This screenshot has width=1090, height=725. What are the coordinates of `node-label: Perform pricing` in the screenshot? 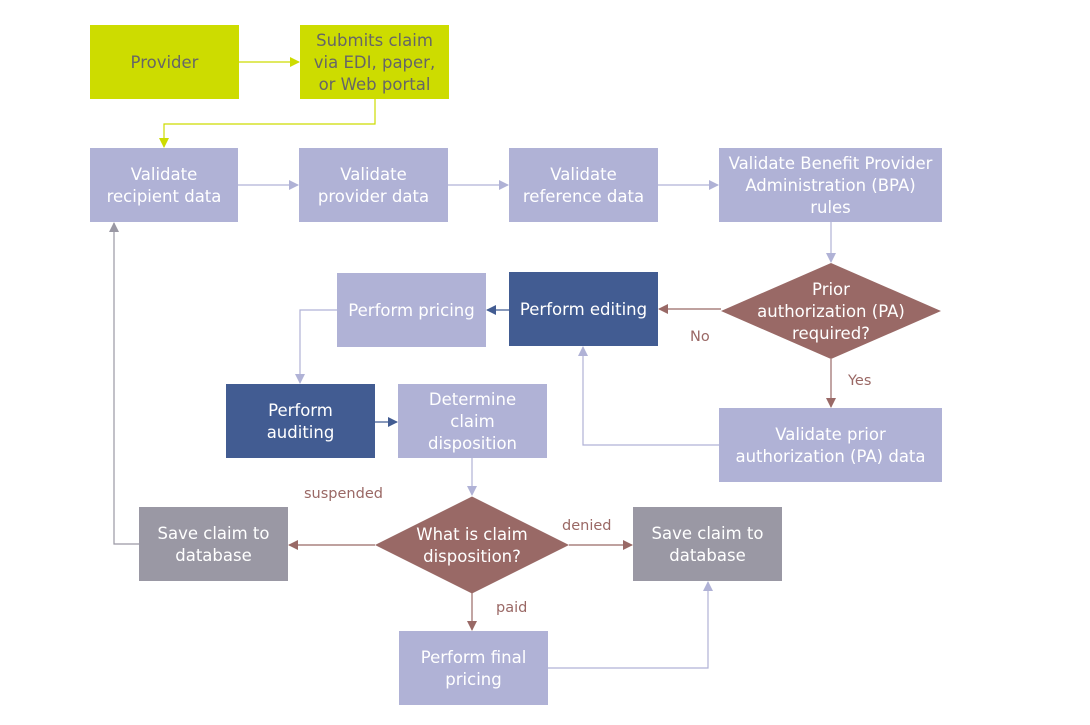 It's located at (411, 310).